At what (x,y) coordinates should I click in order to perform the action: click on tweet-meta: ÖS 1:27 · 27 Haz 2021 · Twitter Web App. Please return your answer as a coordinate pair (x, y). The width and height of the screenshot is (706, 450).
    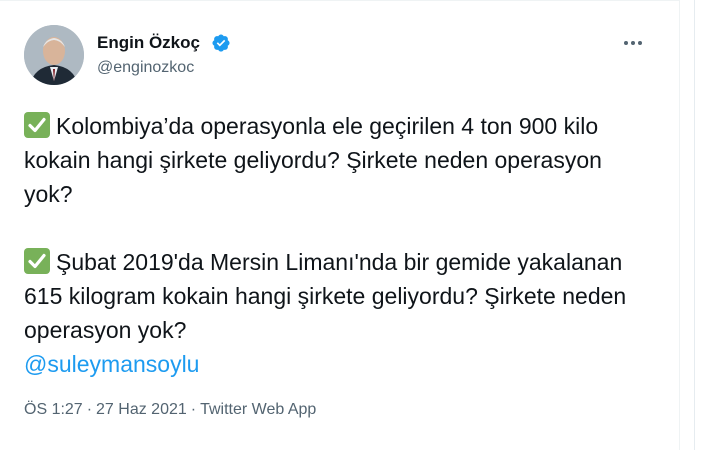
    Looking at the image, I should click on (170, 410).